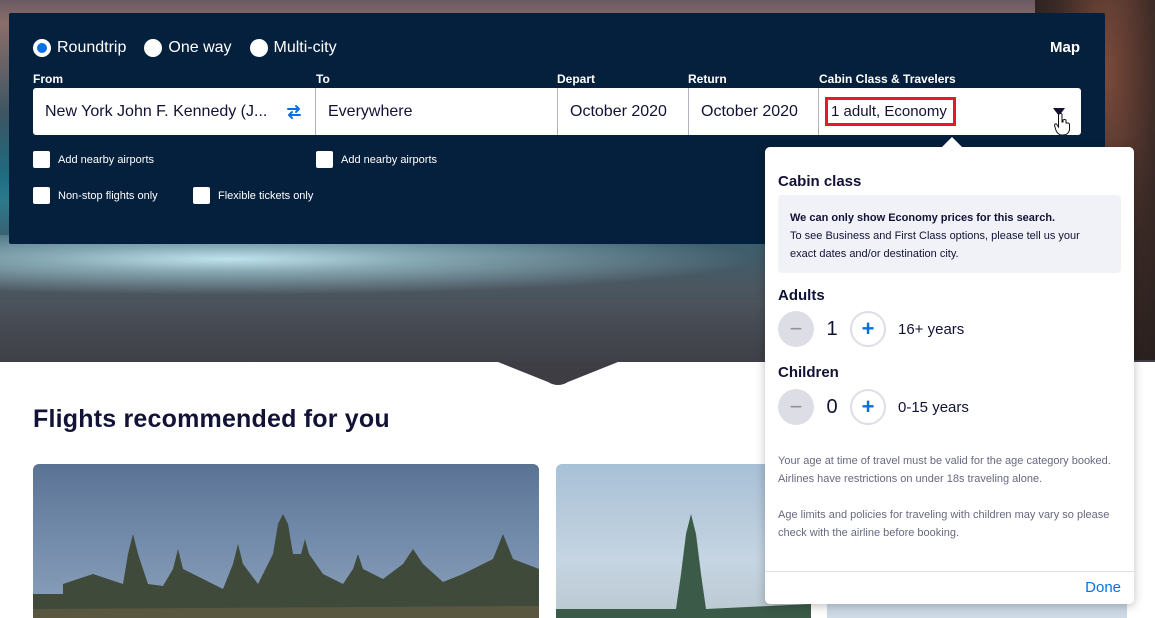  What do you see at coordinates (808, 372) in the screenshot?
I see `children-heading: Children` at bounding box center [808, 372].